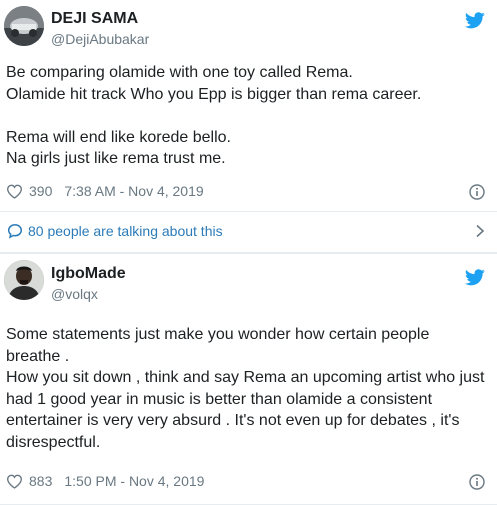 This screenshot has width=497, height=505. What do you see at coordinates (40, 191) in the screenshot?
I see `like-count: 390` at bounding box center [40, 191].